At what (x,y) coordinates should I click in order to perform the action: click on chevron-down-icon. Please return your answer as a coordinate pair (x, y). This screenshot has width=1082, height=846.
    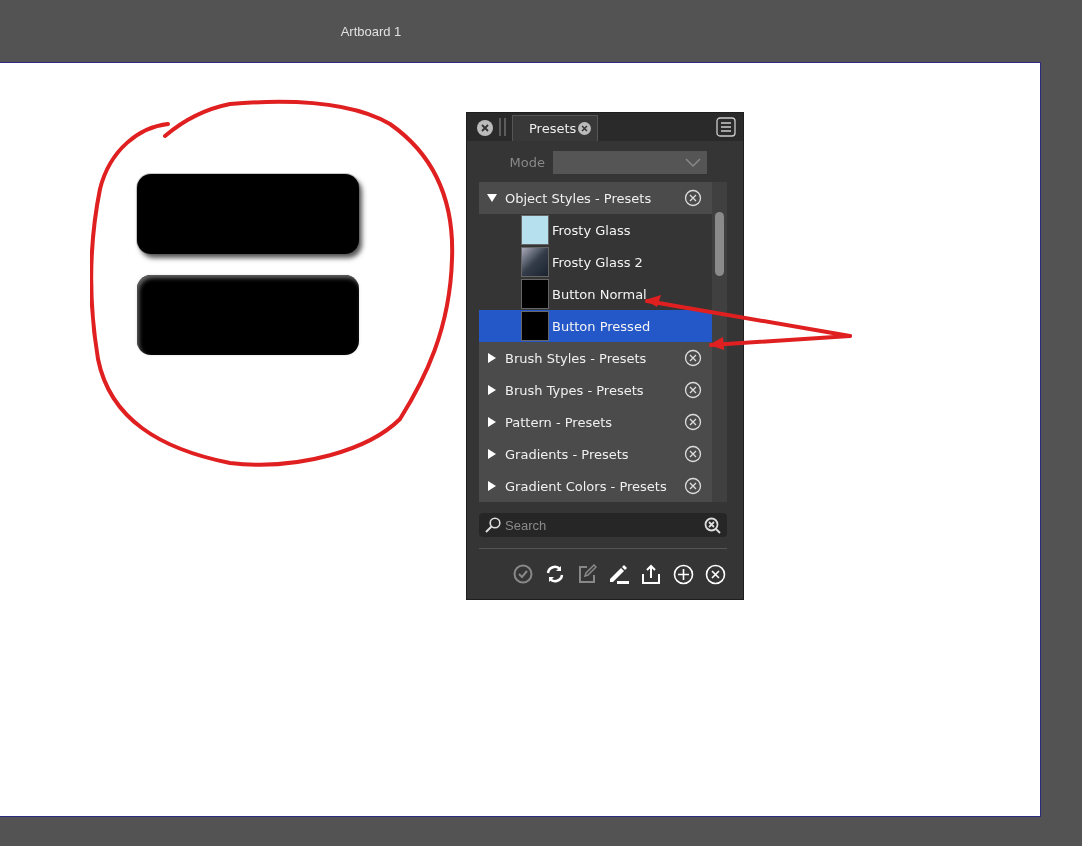
    Looking at the image, I should click on (693, 162).